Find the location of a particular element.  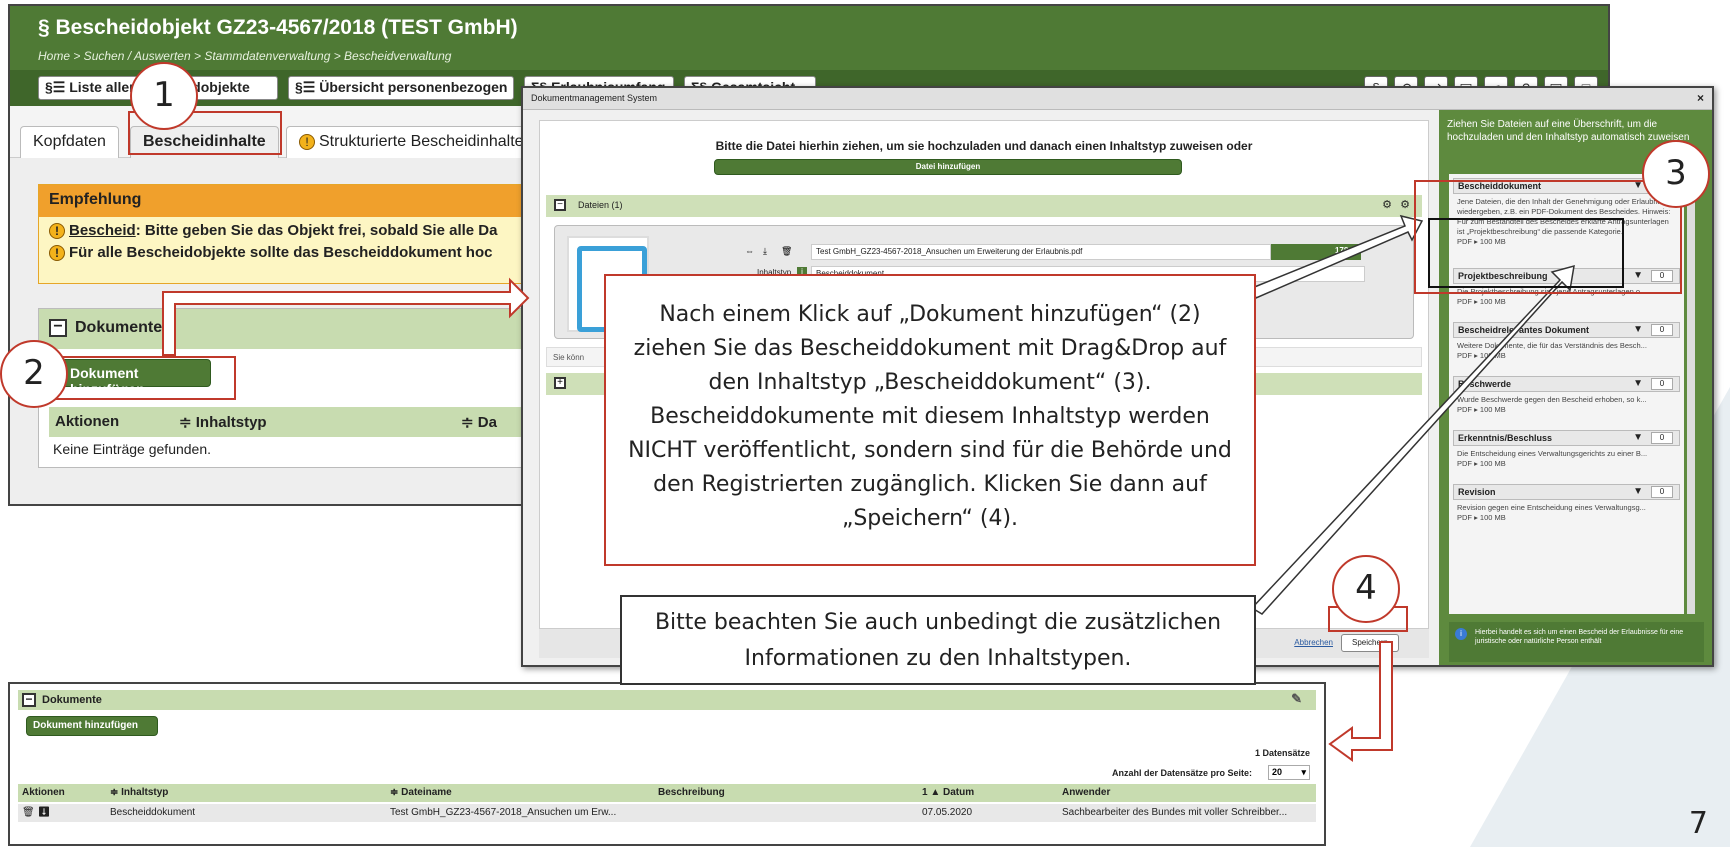

step-marker-4: 4 is located at coordinates (1366, 589).